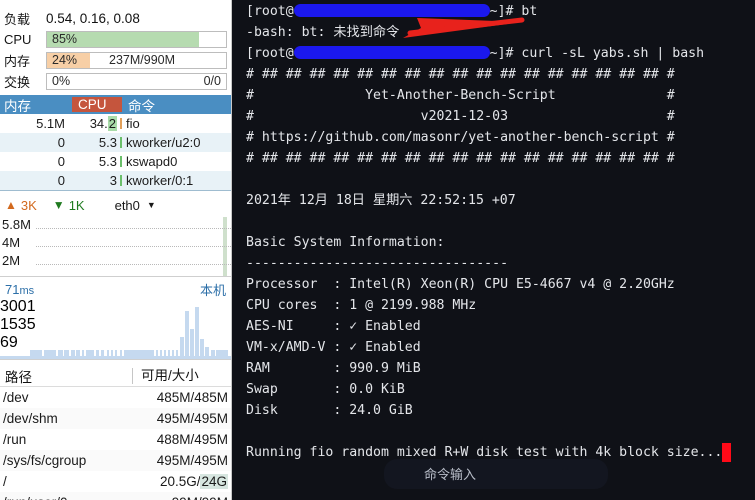 This screenshot has width=755, height=500. Describe the element at coordinates (66, 376) in the screenshot. I see `col-header-path: 路径` at that location.